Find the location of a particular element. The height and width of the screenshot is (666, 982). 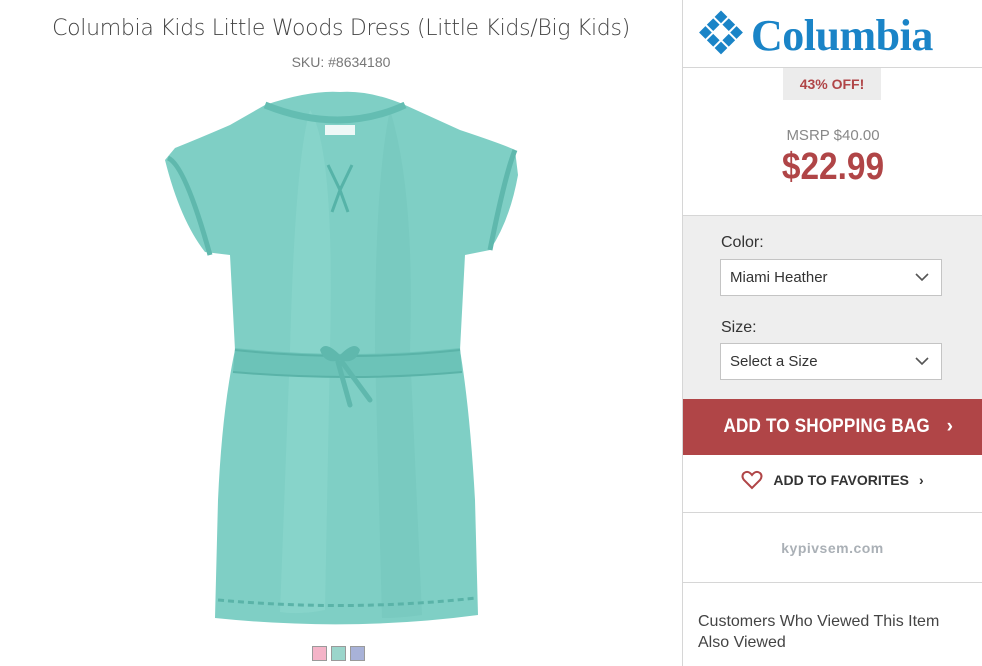

brand-name: Columbia is located at coordinates (842, 35).